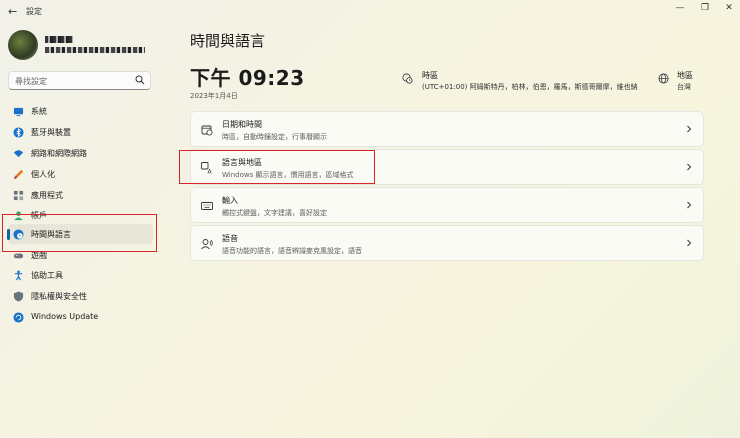 The height and width of the screenshot is (438, 740). Describe the element at coordinates (530, 87) in the screenshot. I see `timezone-value: (UTC+01:00) 阿姆斯特丹，柏林，伯恩，羅馬，斯德哥爾摩，維也納` at that location.